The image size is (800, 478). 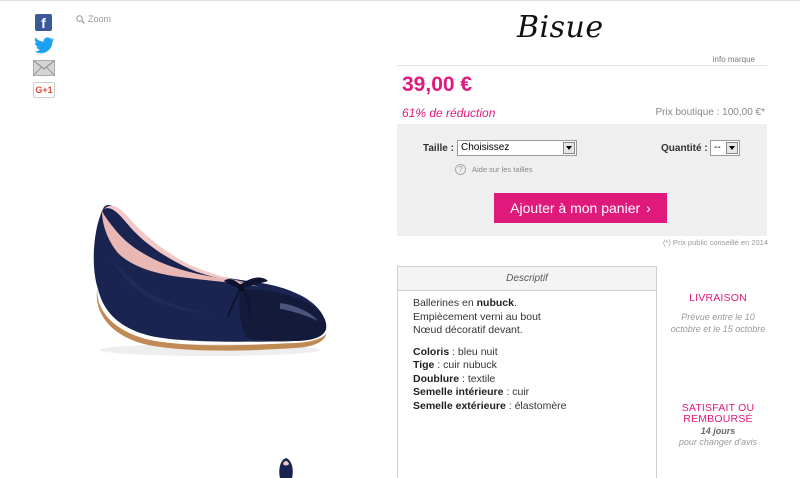 I want to click on facebook-icon: f, so click(x=43, y=22).